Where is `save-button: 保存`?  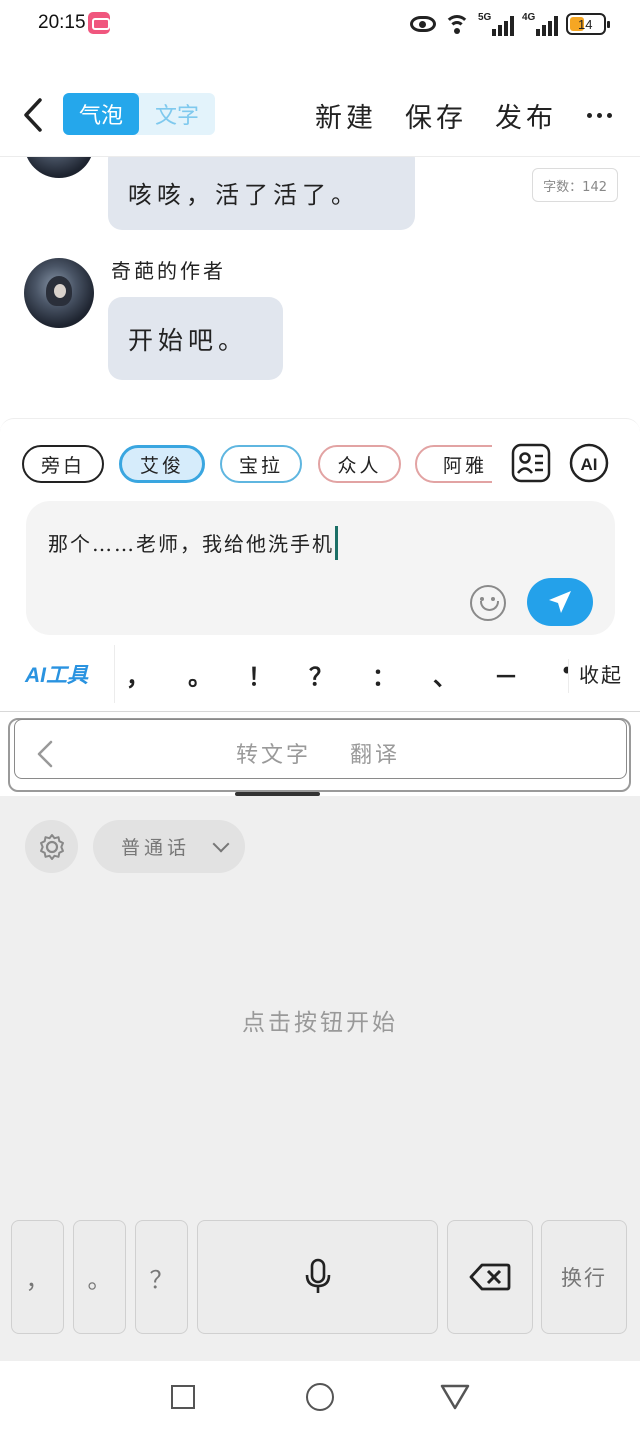 save-button: 保存 is located at coordinates (436, 115).